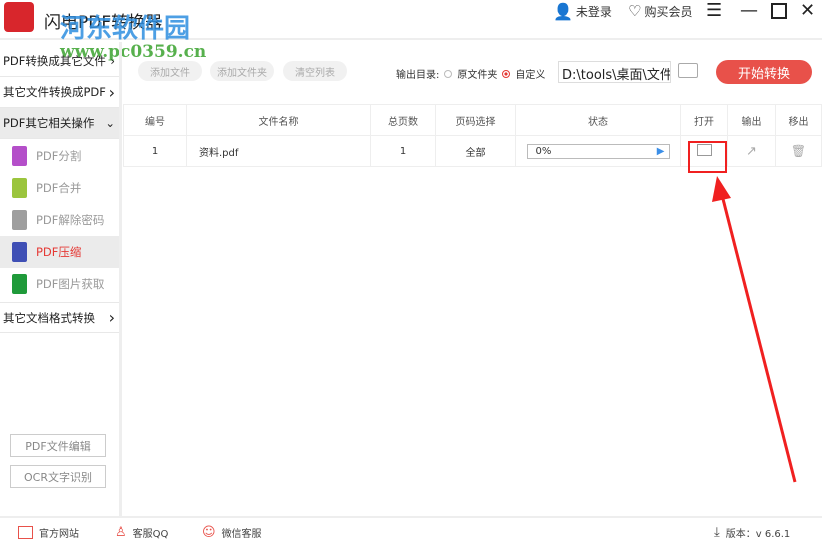 The width and height of the screenshot is (822, 544). Describe the element at coordinates (59, 534) in the screenshot. I see `website-label: 官方网站` at that location.